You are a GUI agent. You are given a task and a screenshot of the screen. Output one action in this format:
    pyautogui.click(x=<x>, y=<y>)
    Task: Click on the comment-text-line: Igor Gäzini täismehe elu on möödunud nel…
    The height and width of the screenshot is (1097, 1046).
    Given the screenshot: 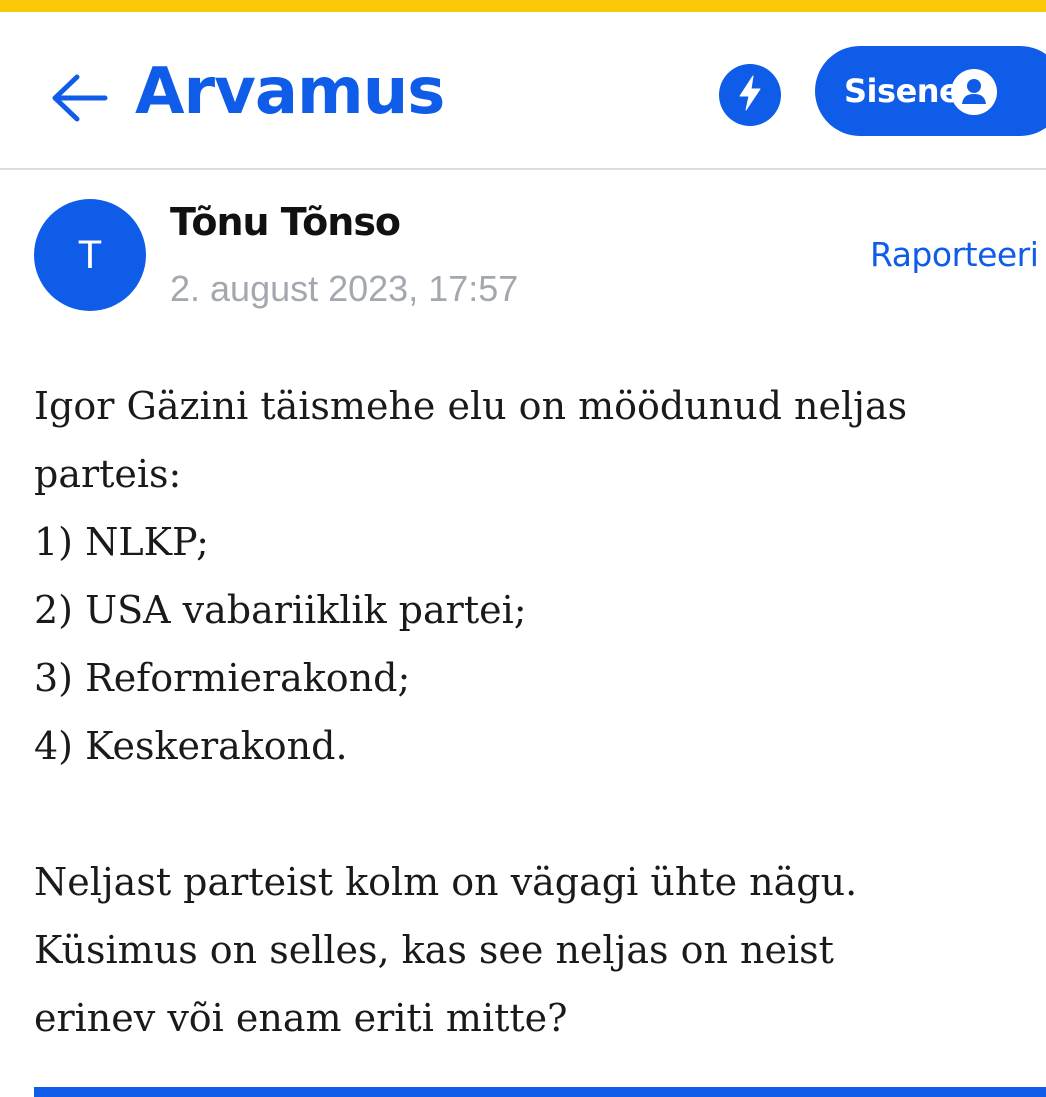 What is the action you would take?
    pyautogui.click(x=471, y=406)
    